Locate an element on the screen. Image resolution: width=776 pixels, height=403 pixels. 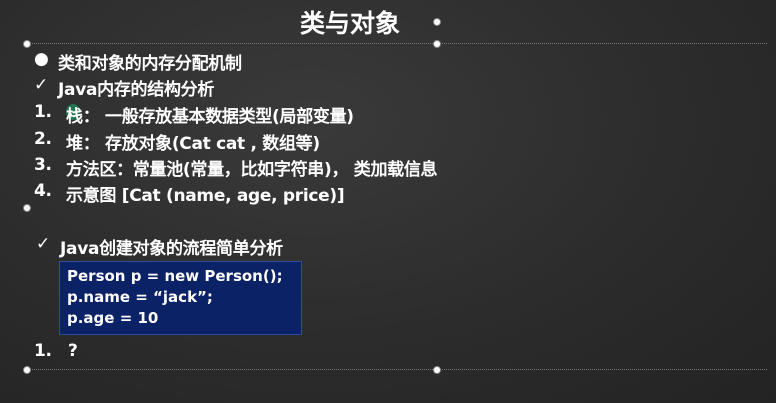
item-num: 1. is located at coordinates (43, 112).